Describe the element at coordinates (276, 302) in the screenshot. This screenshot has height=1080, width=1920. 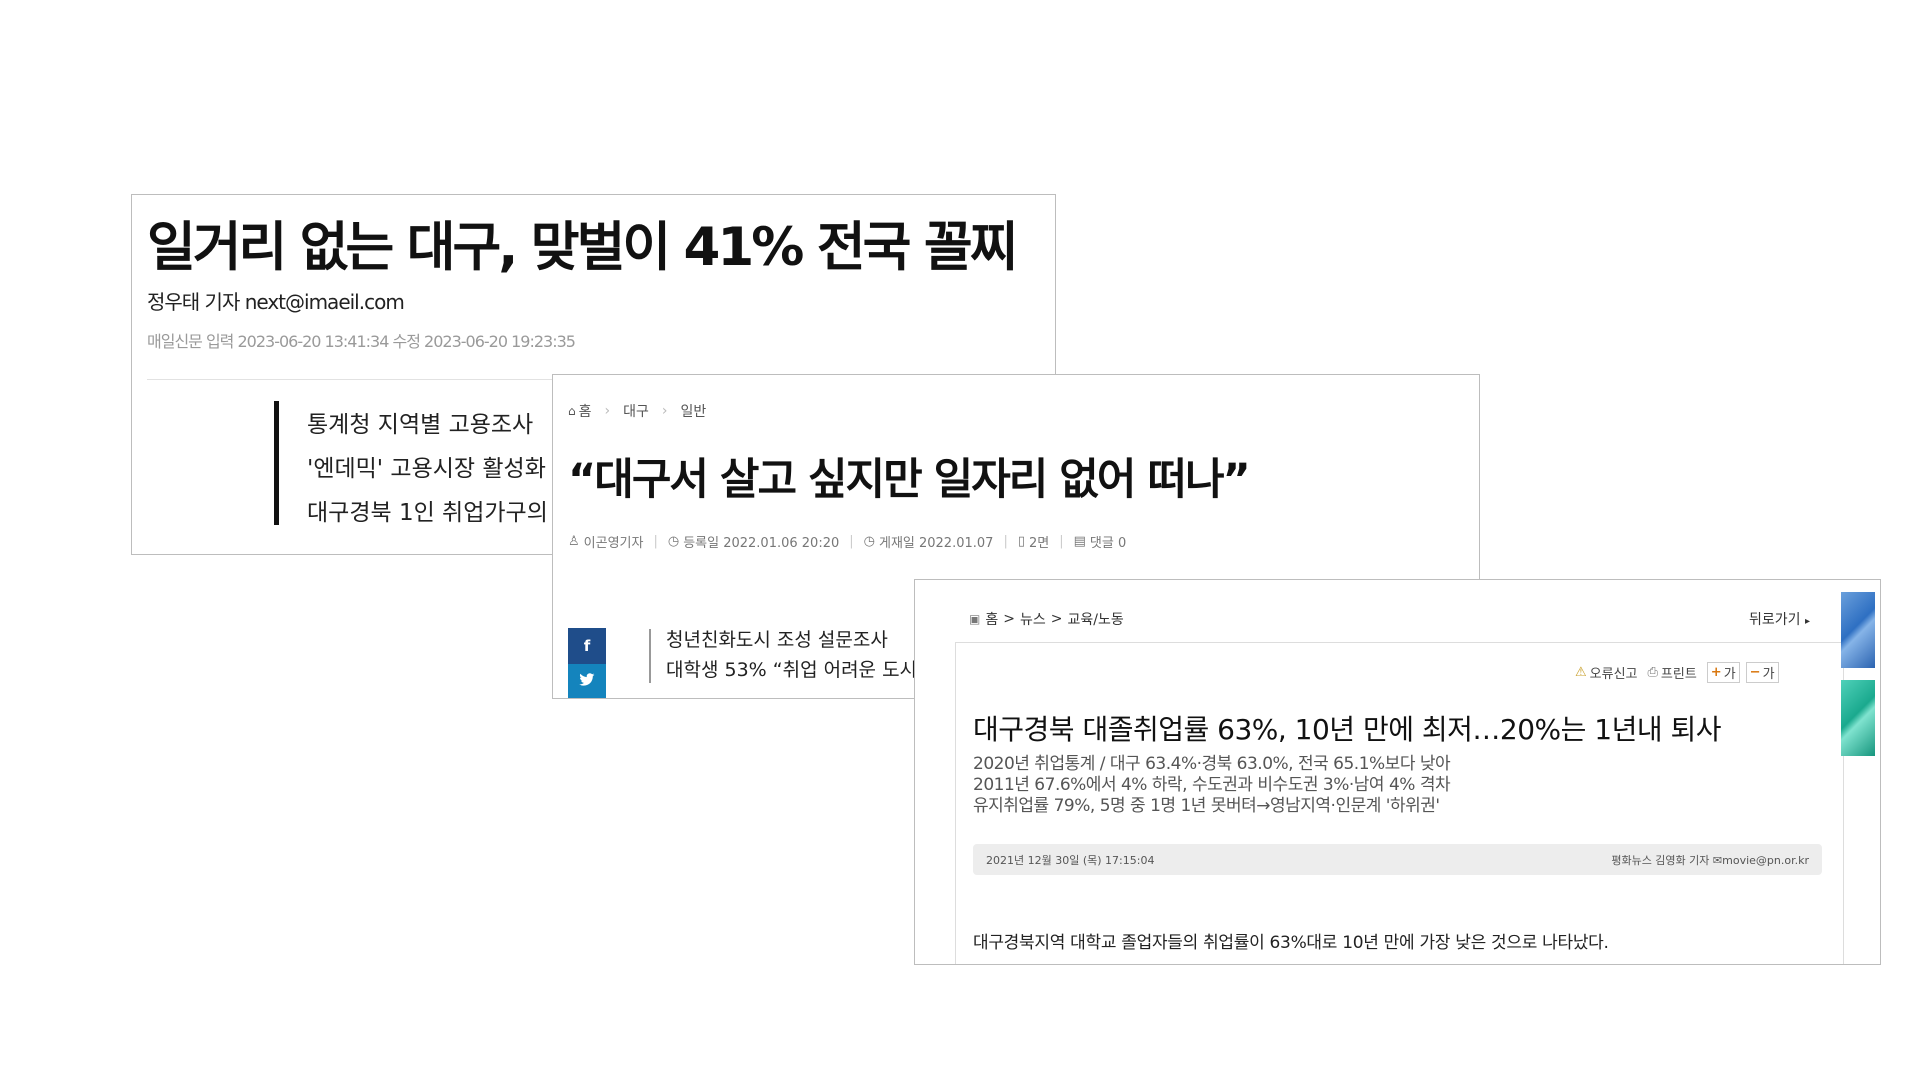
I see `article-byline: 정우태 기자 next@imaeil.com` at that location.